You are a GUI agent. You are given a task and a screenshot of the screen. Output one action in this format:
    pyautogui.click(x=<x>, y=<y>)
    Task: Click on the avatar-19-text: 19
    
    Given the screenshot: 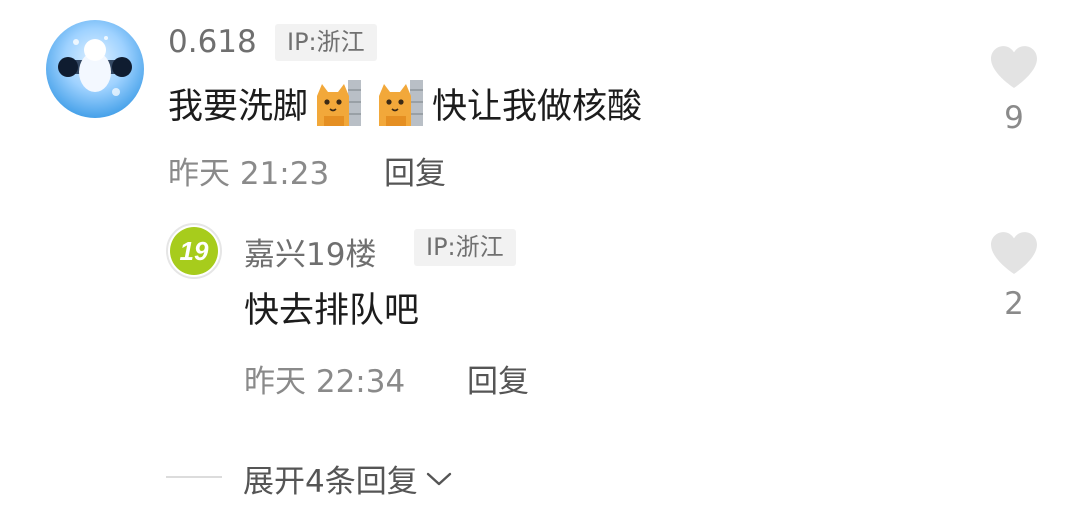 What is the action you would take?
    pyautogui.click(x=194, y=251)
    